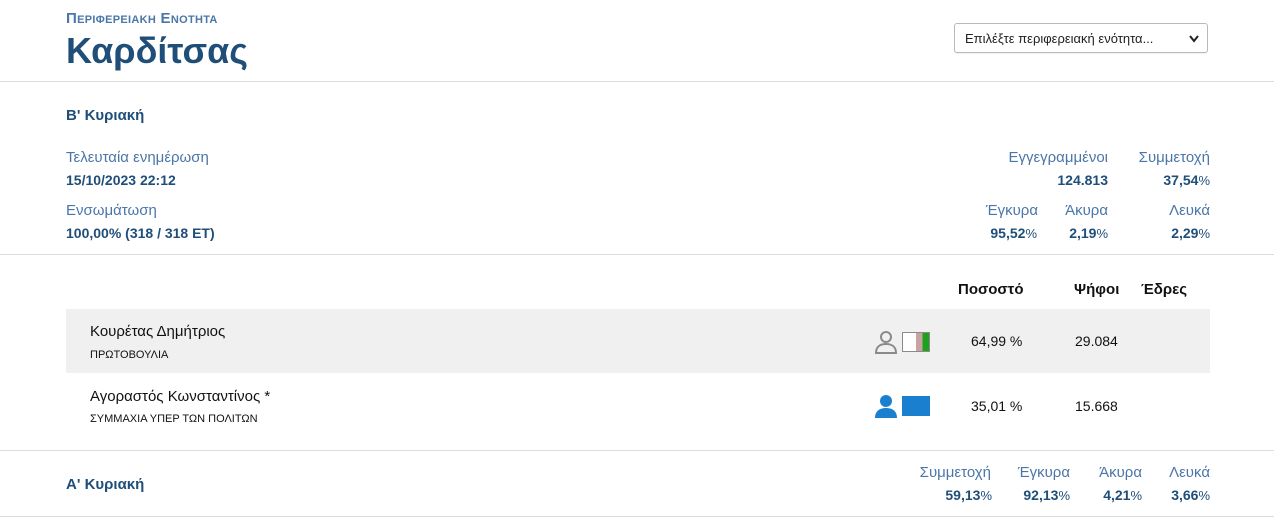 The height and width of the screenshot is (525, 1274). I want to click on round-a-turnout-label: Συμμετοχή, so click(955, 472).